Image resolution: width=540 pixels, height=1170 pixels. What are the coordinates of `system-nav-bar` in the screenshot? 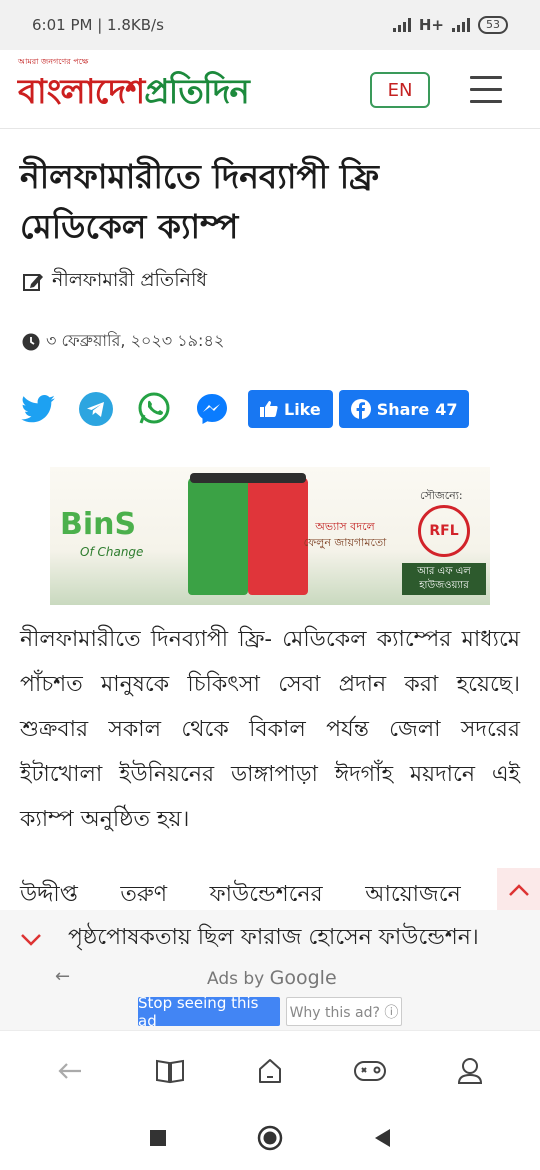 It's located at (270, 1140).